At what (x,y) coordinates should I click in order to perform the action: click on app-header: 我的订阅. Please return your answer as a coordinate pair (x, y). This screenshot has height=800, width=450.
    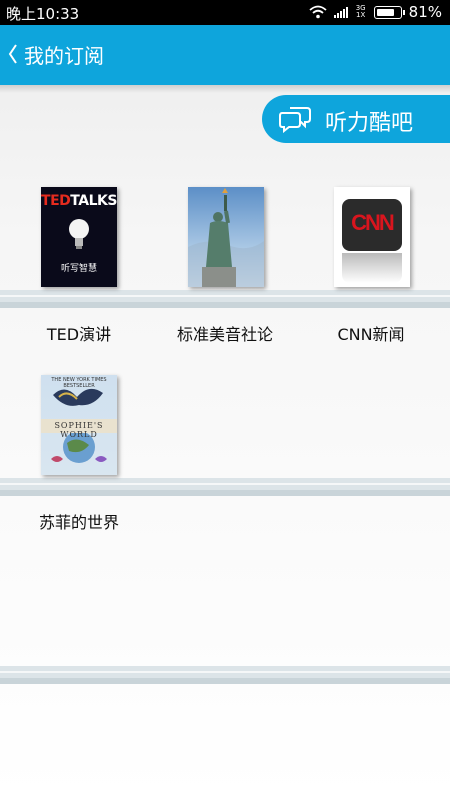
    Looking at the image, I should click on (225, 55).